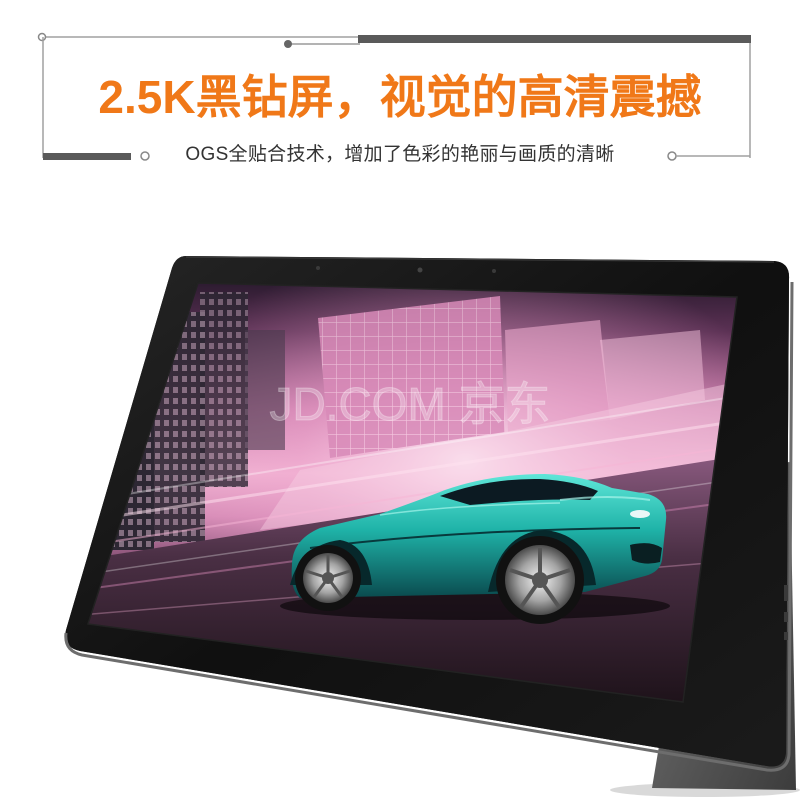 This screenshot has height=800, width=800. What do you see at coordinates (328, 578) in the screenshot?
I see `rear-wheel` at bounding box center [328, 578].